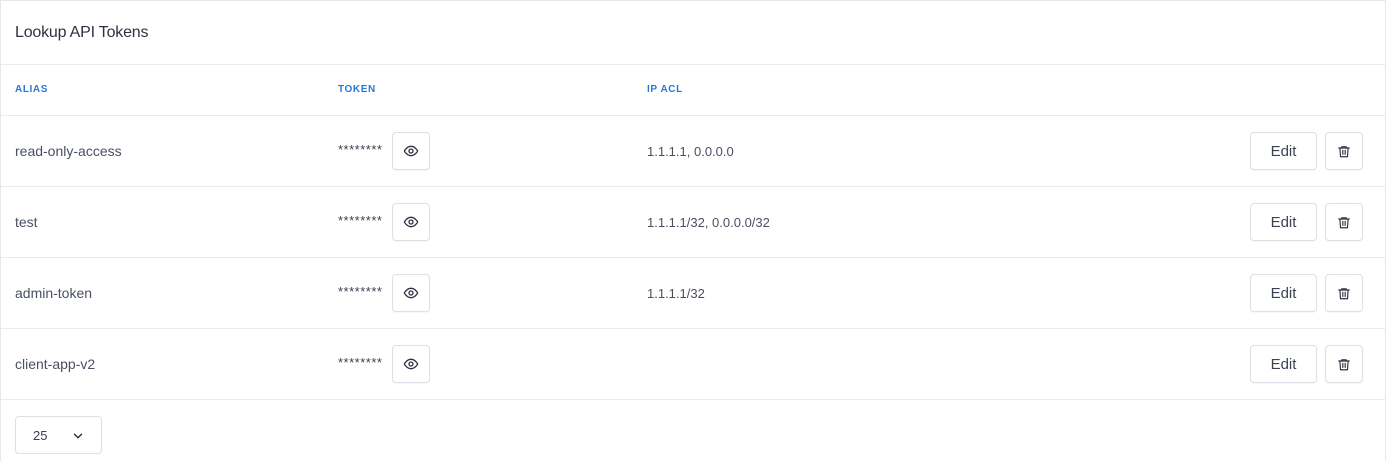 The width and height of the screenshot is (1386, 462). I want to click on card-header: Lookup API Tokens, so click(693, 33).